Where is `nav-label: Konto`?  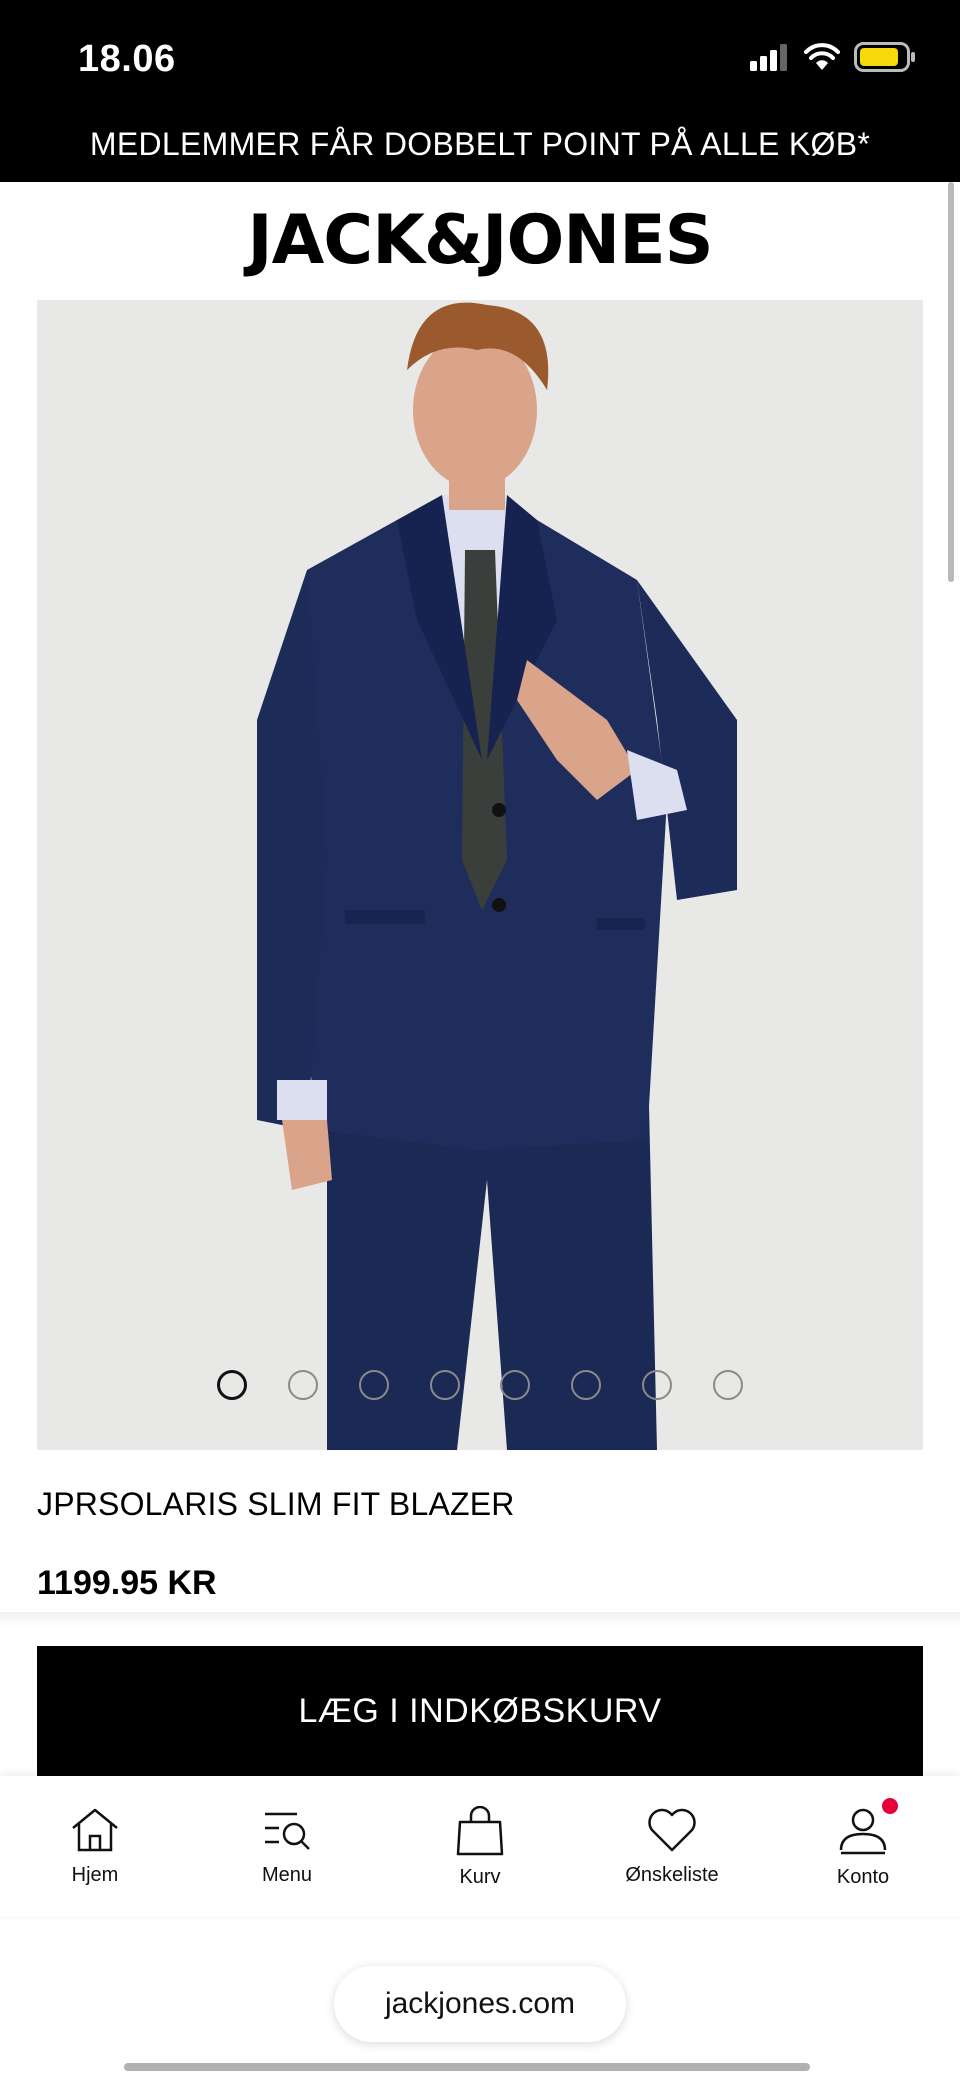
nav-label: Konto is located at coordinates (863, 1877).